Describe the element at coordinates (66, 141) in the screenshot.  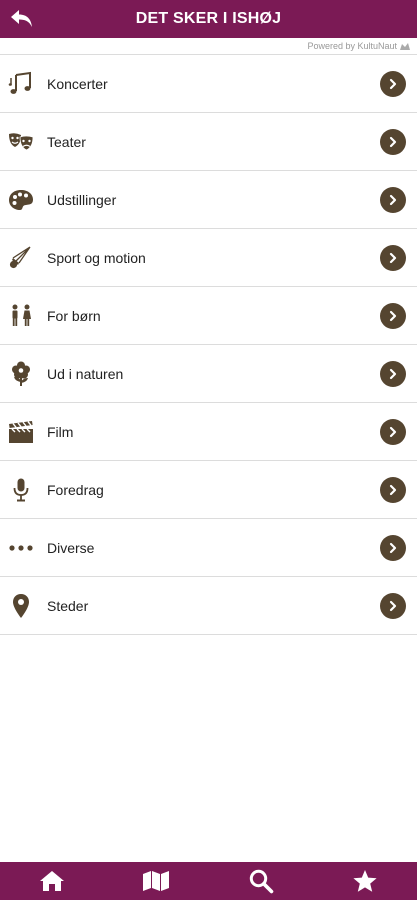
I see `category-label: Teater` at that location.